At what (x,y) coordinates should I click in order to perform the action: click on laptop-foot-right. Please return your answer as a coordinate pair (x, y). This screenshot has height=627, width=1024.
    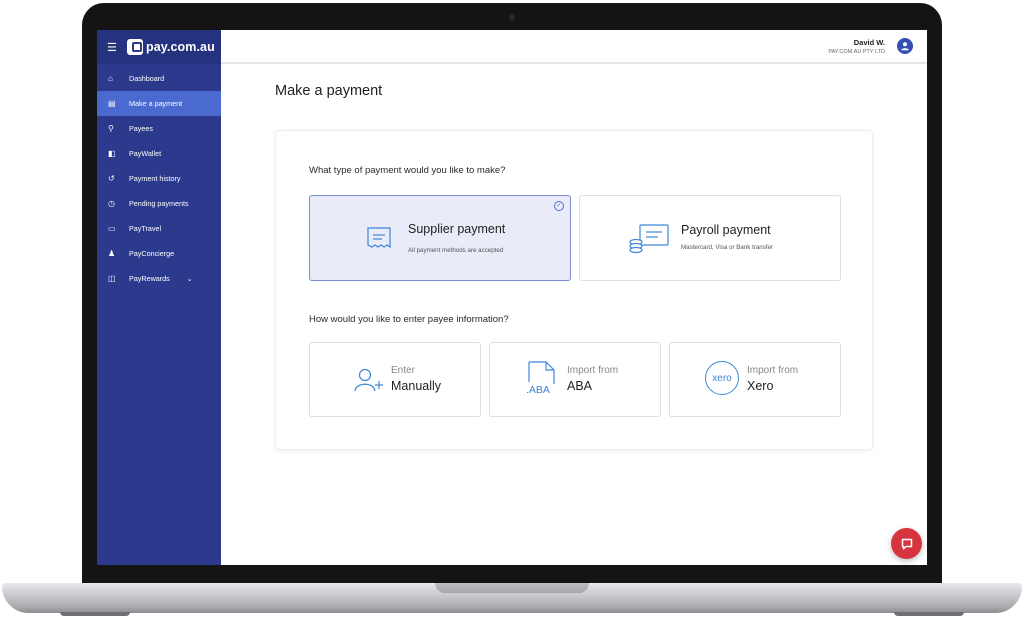
    Looking at the image, I should click on (929, 614).